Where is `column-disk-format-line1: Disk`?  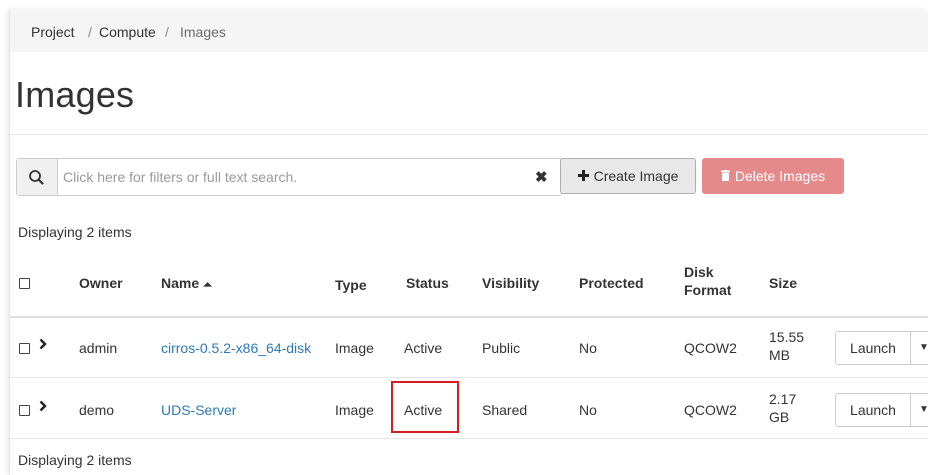
column-disk-format-line1: Disk is located at coordinates (699, 272).